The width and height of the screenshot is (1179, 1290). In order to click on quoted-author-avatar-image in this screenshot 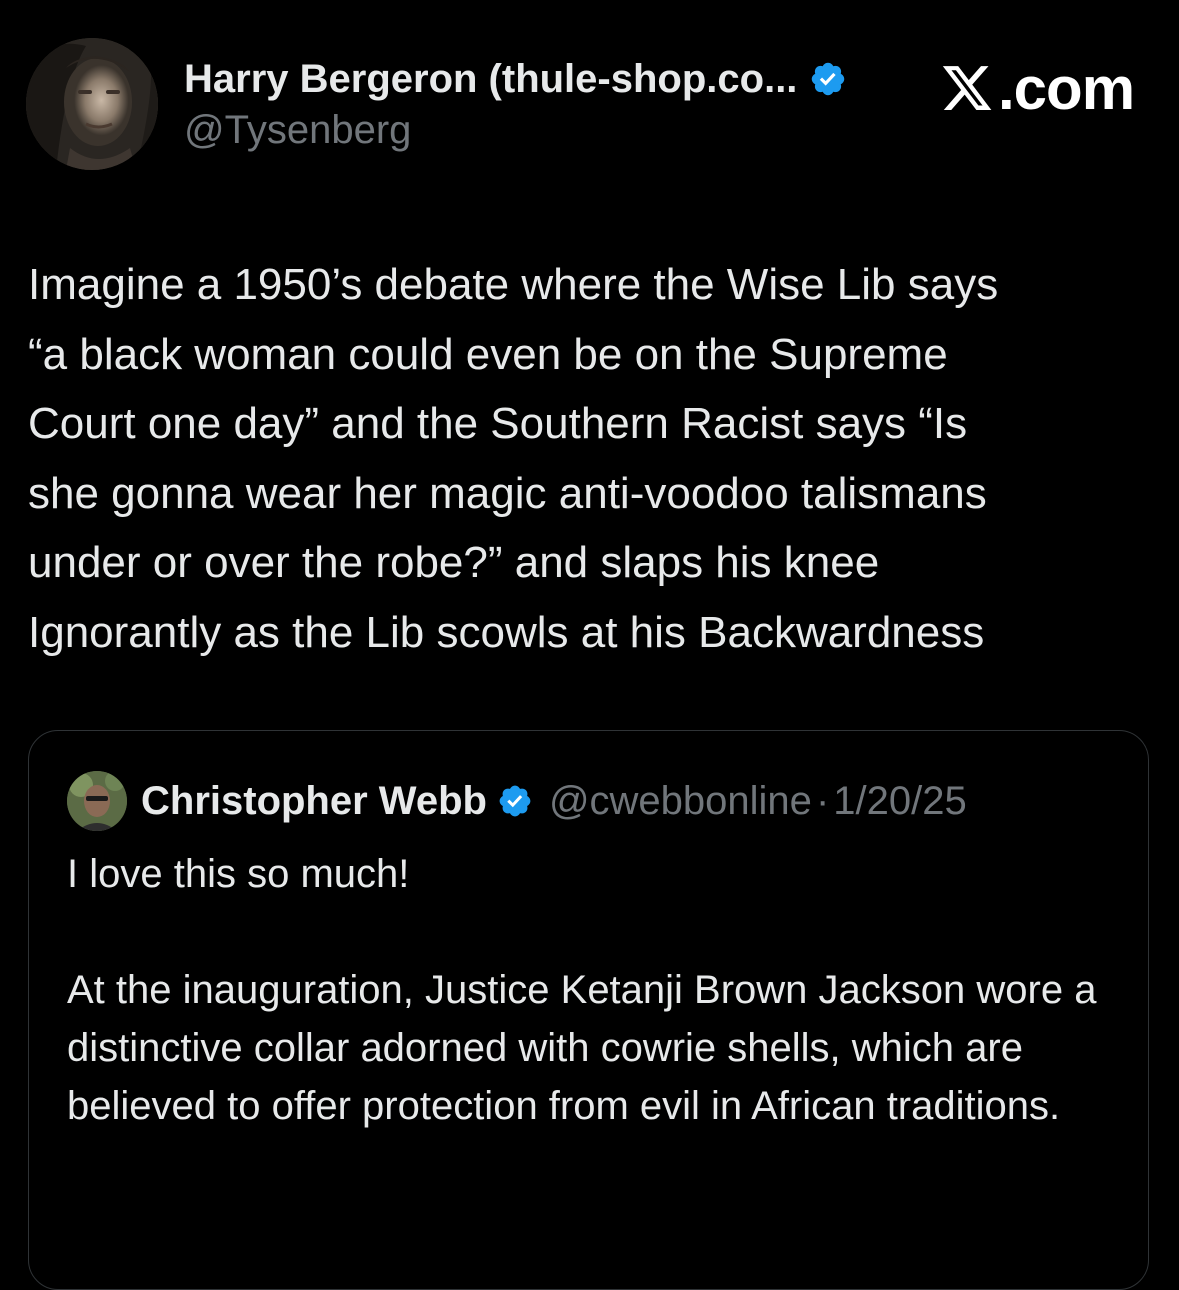, I will do `click(97, 801)`.